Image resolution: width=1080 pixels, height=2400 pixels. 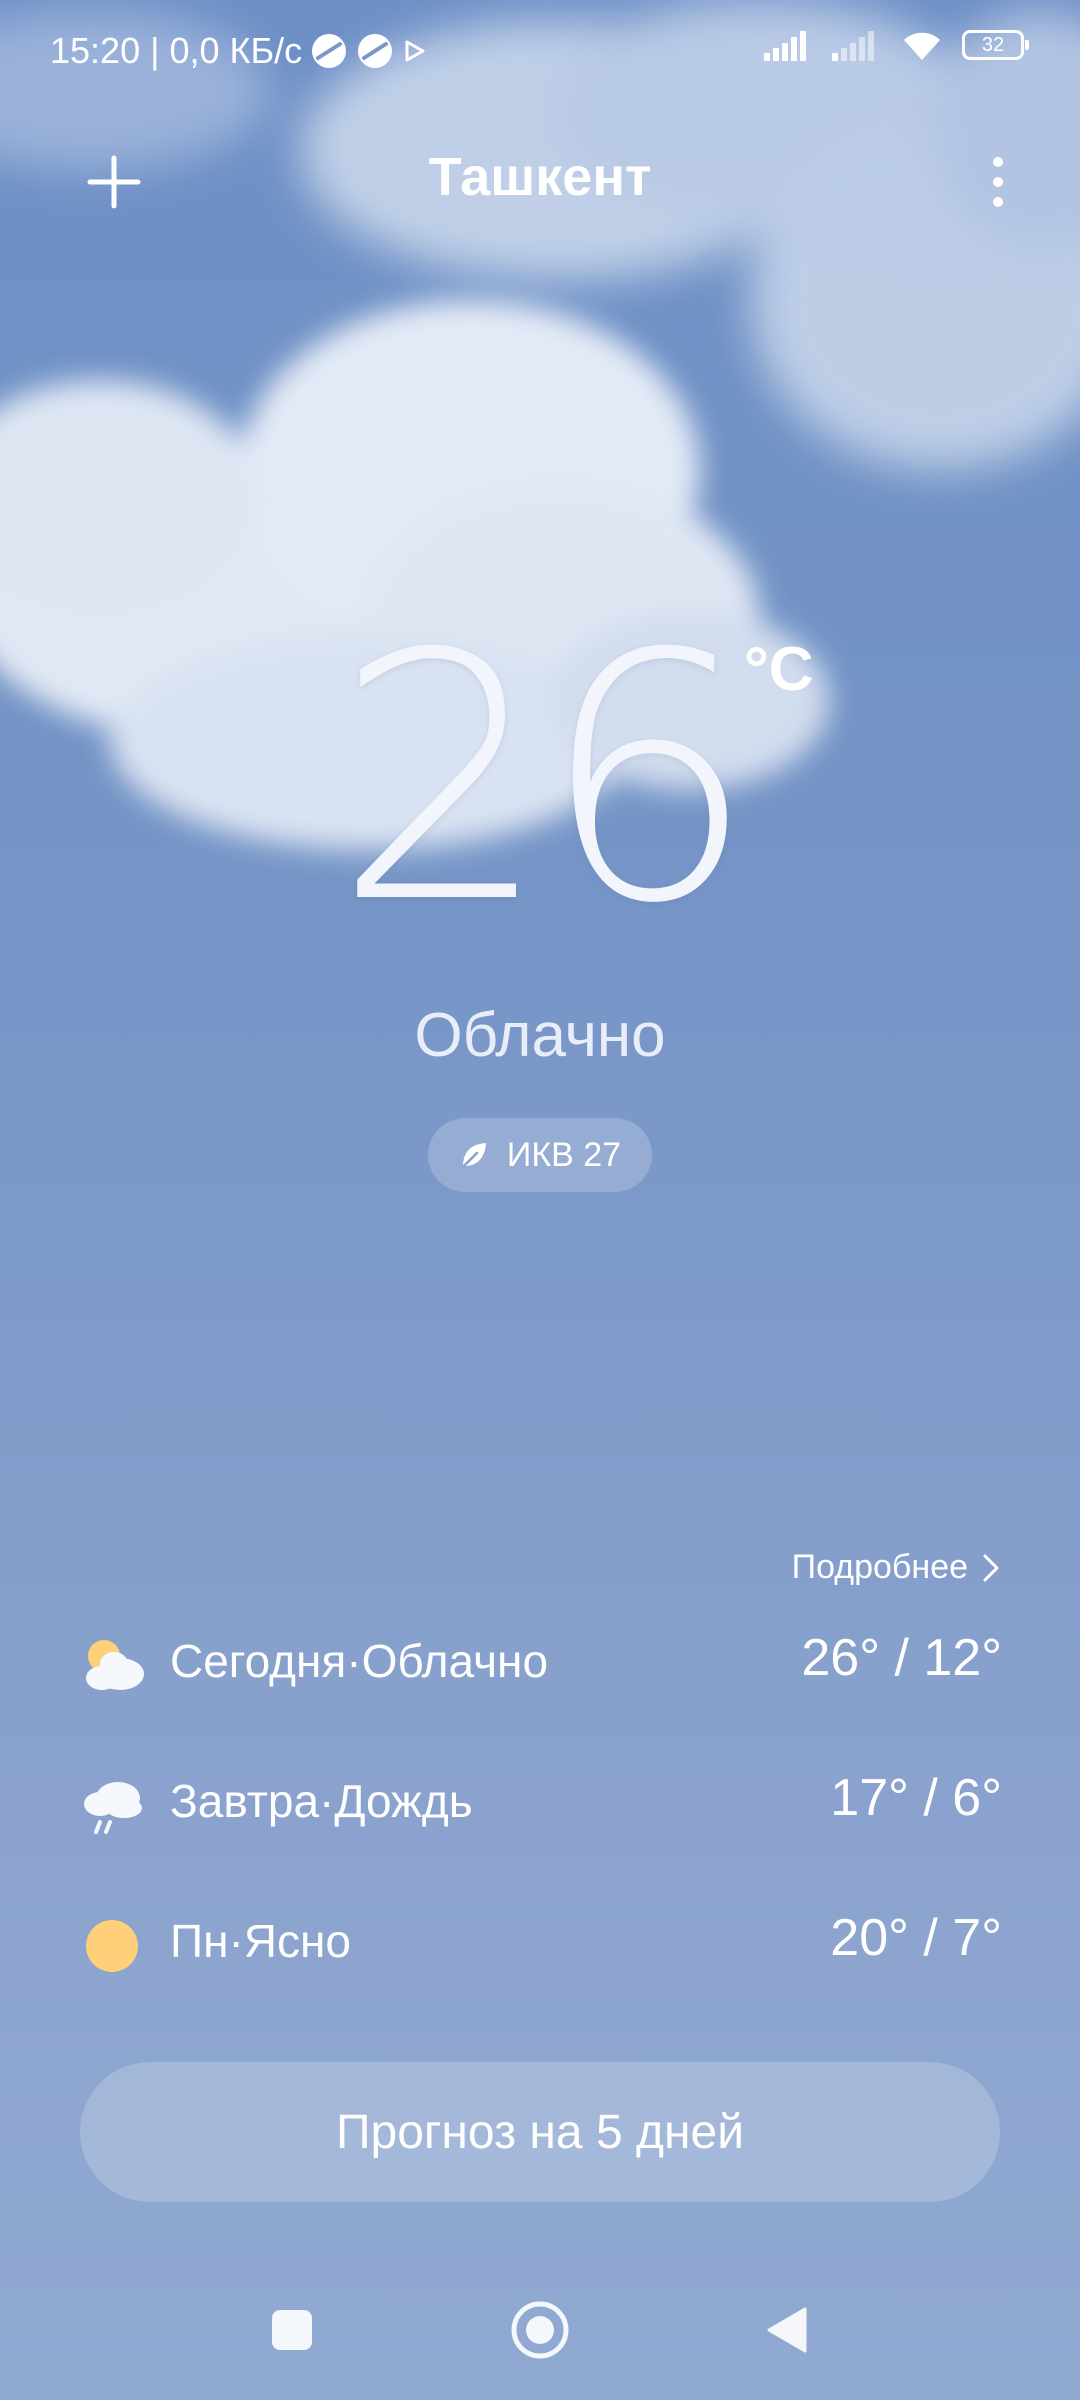 What do you see at coordinates (113, 1808) in the screenshot?
I see `rain-icon` at bounding box center [113, 1808].